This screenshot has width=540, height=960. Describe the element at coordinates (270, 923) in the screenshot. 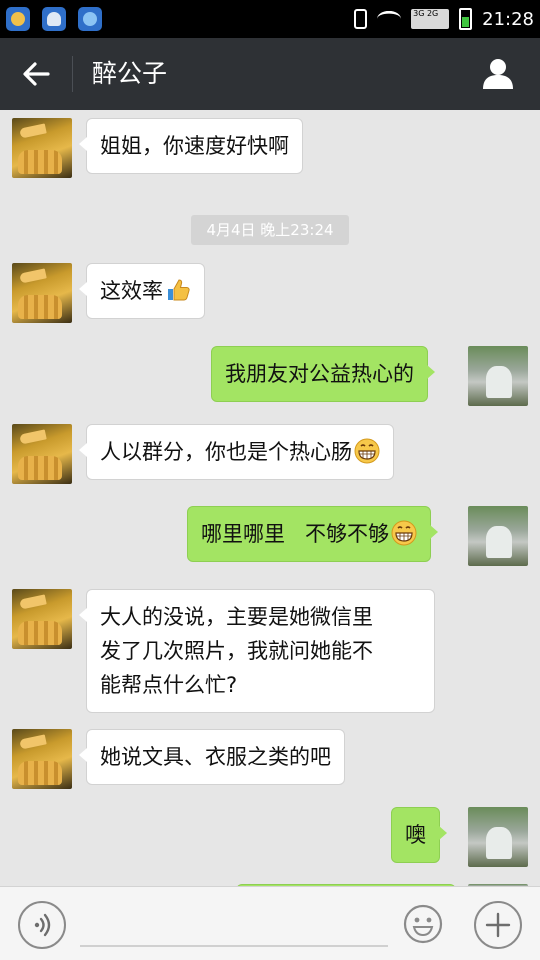

I see `input-bar` at that location.